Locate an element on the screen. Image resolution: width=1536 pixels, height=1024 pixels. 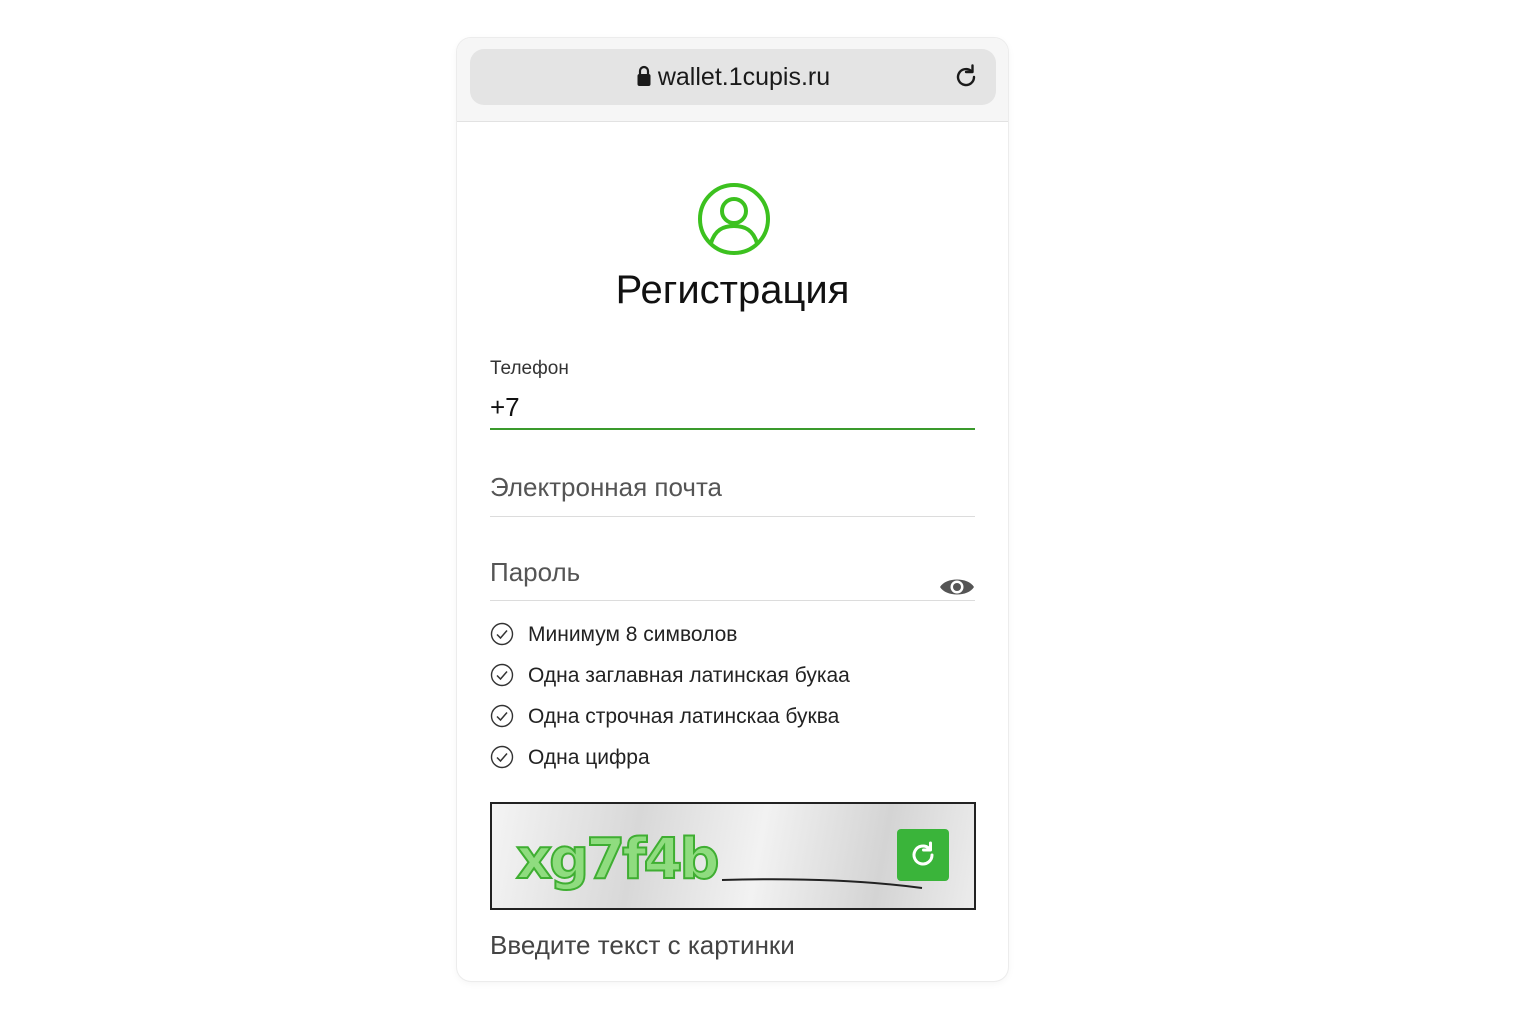
user-circle-icon is located at coordinates (734, 219).